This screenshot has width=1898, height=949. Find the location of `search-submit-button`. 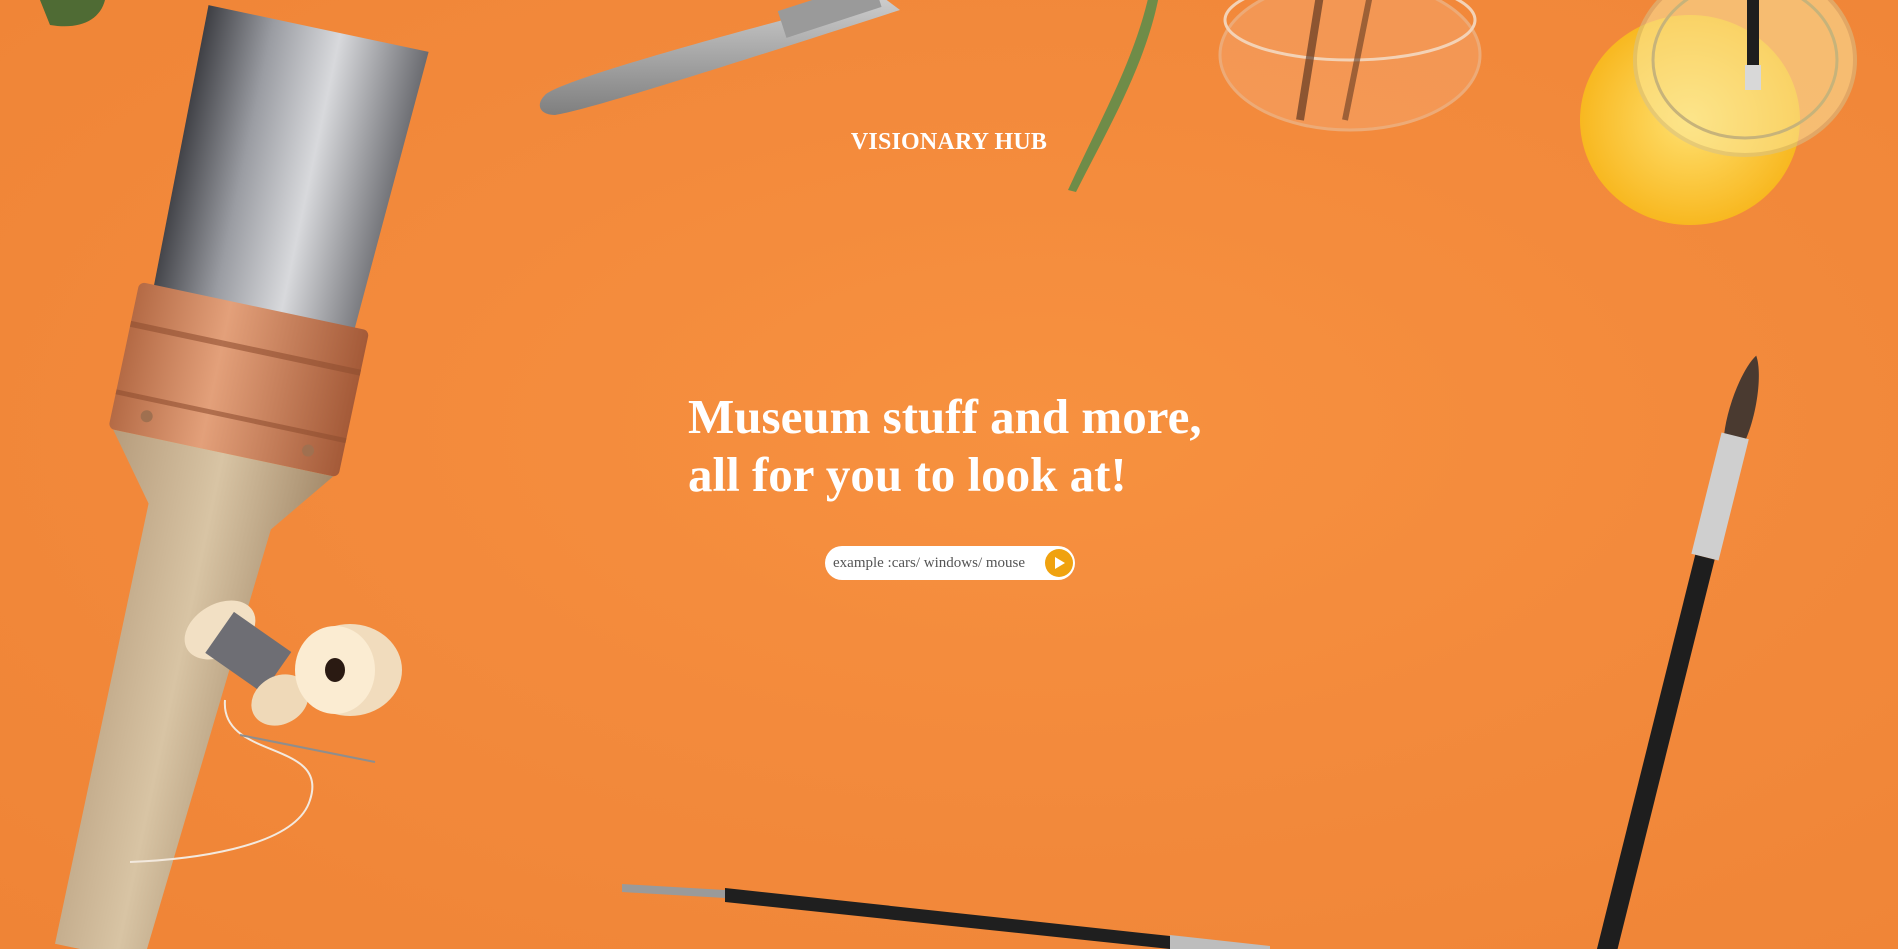

search-submit-button is located at coordinates (1059, 563).